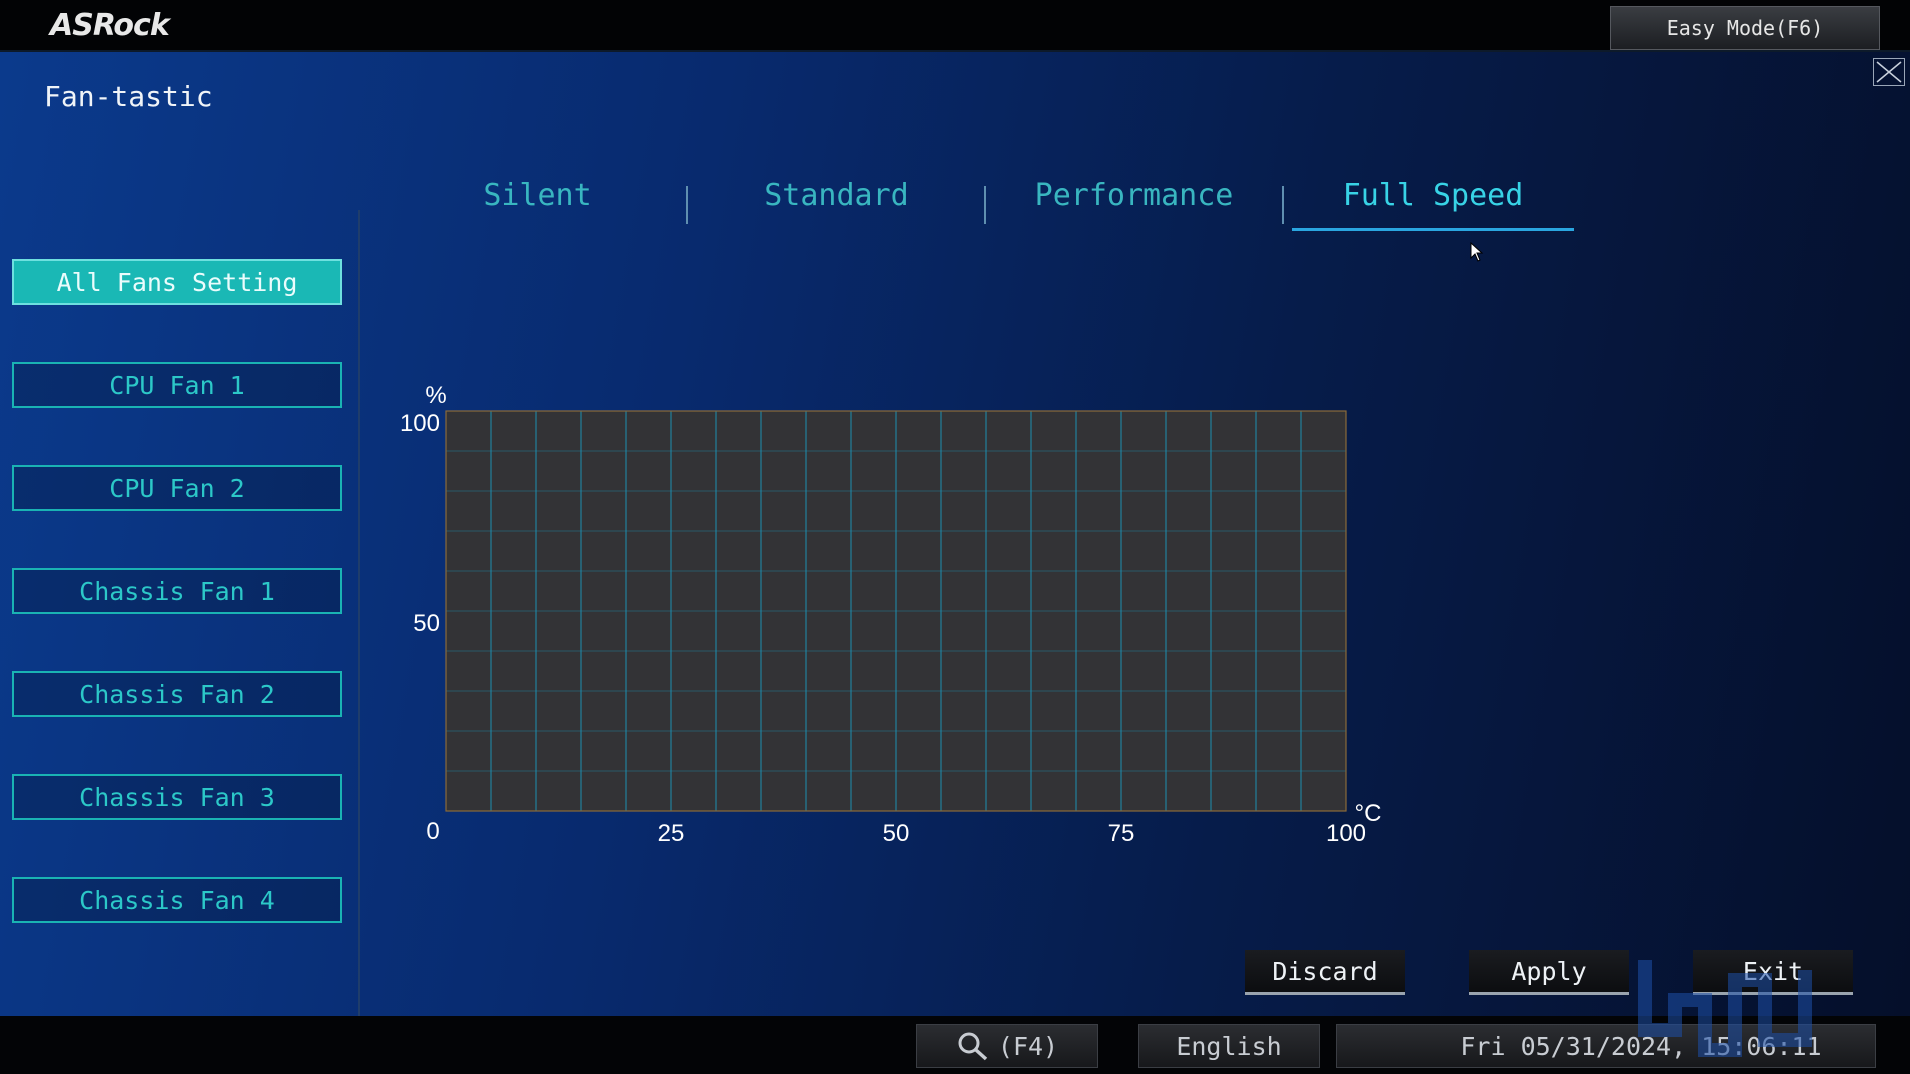 The width and height of the screenshot is (1910, 1074). I want to click on top-bar: ASRock Easy Mode(F6), so click(955, 26).